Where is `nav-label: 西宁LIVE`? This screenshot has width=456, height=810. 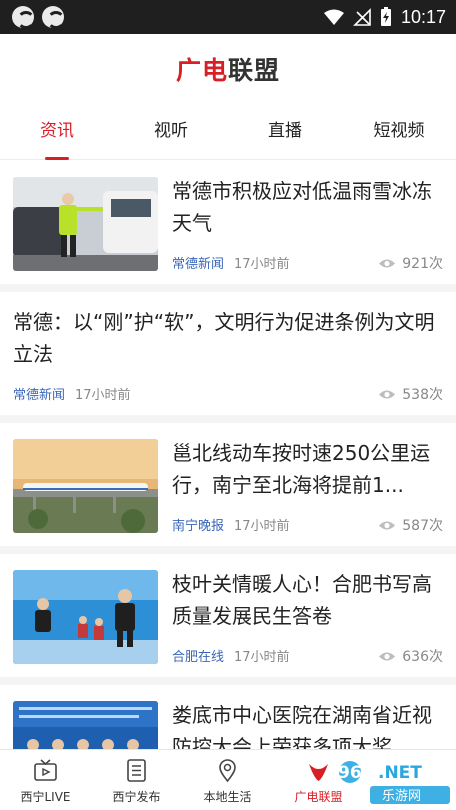 nav-label: 西宁LIVE is located at coordinates (45, 797).